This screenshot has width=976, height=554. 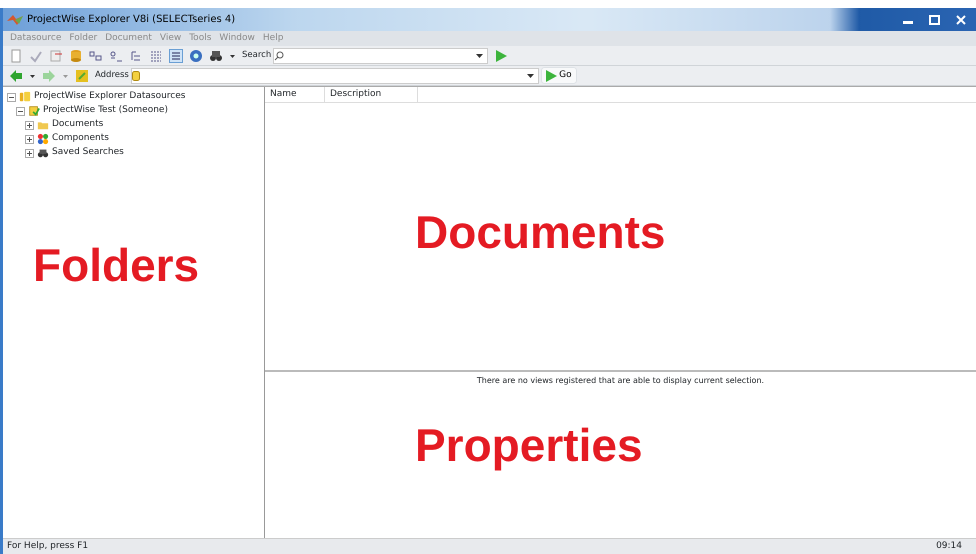 What do you see at coordinates (112, 75) in the screenshot?
I see `address-label: Address` at bounding box center [112, 75].